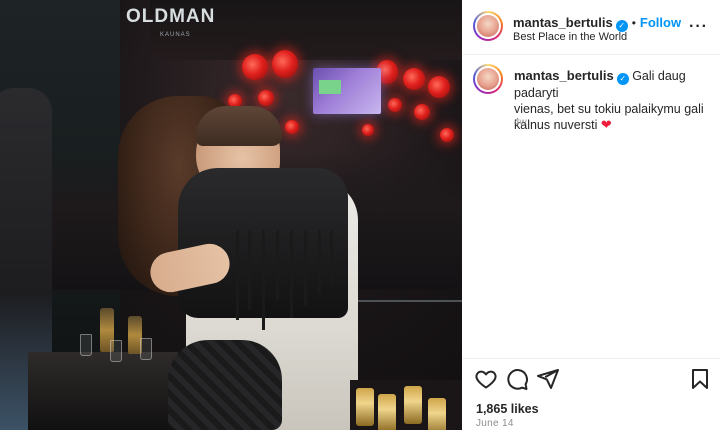  Describe the element at coordinates (347, 91) in the screenshot. I see `photo-tv-screen` at that location.